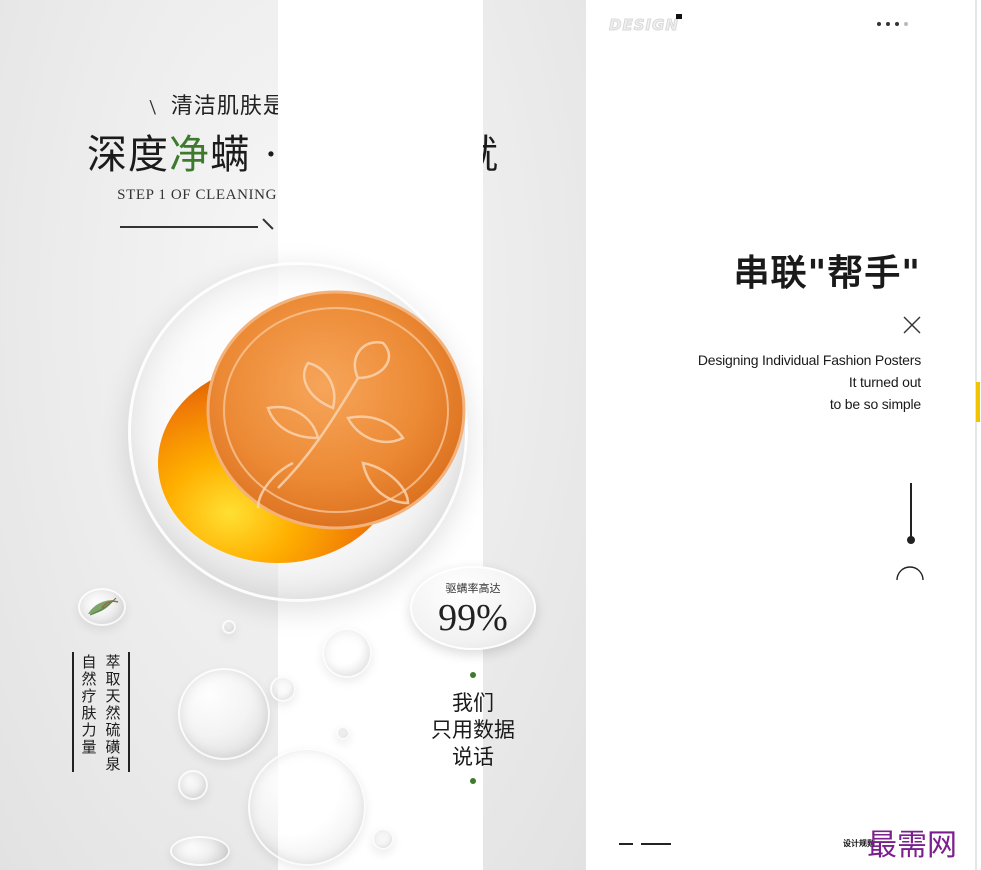 The width and height of the screenshot is (981, 870). What do you see at coordinates (626, 844) in the screenshot?
I see `footer-dash-short` at bounding box center [626, 844].